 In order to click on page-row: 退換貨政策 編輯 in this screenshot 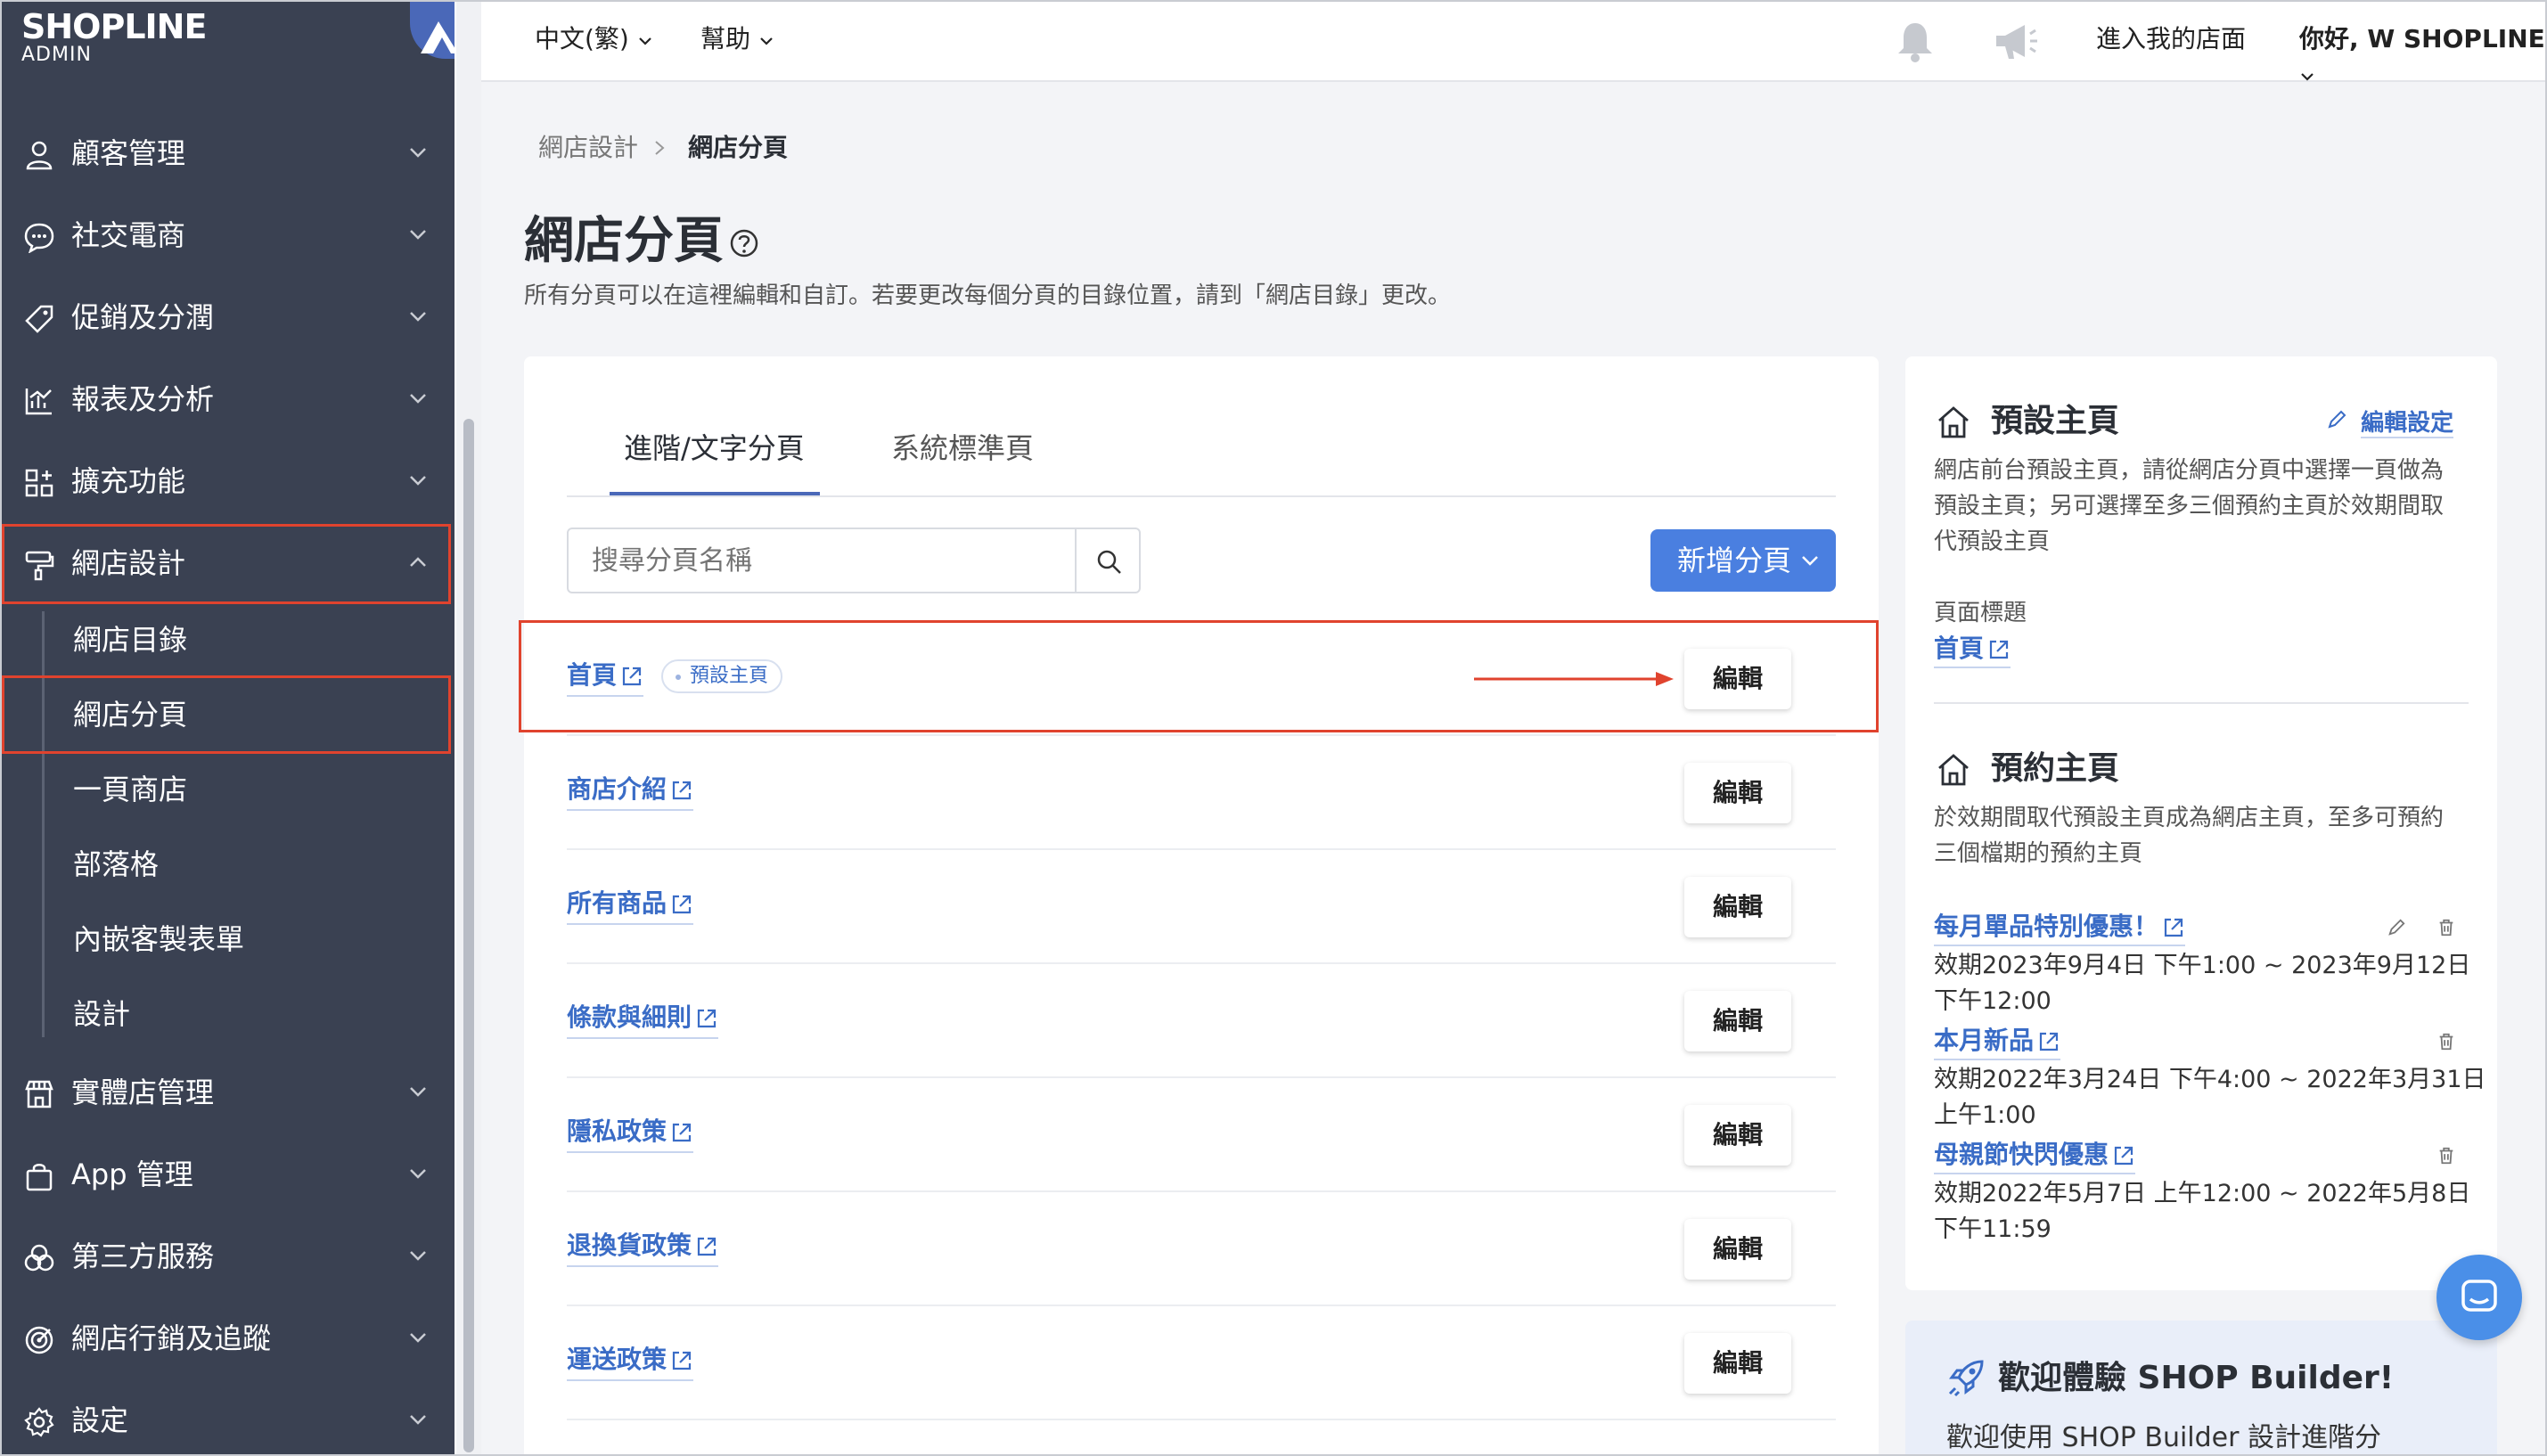, I will do `click(1201, 1249)`.